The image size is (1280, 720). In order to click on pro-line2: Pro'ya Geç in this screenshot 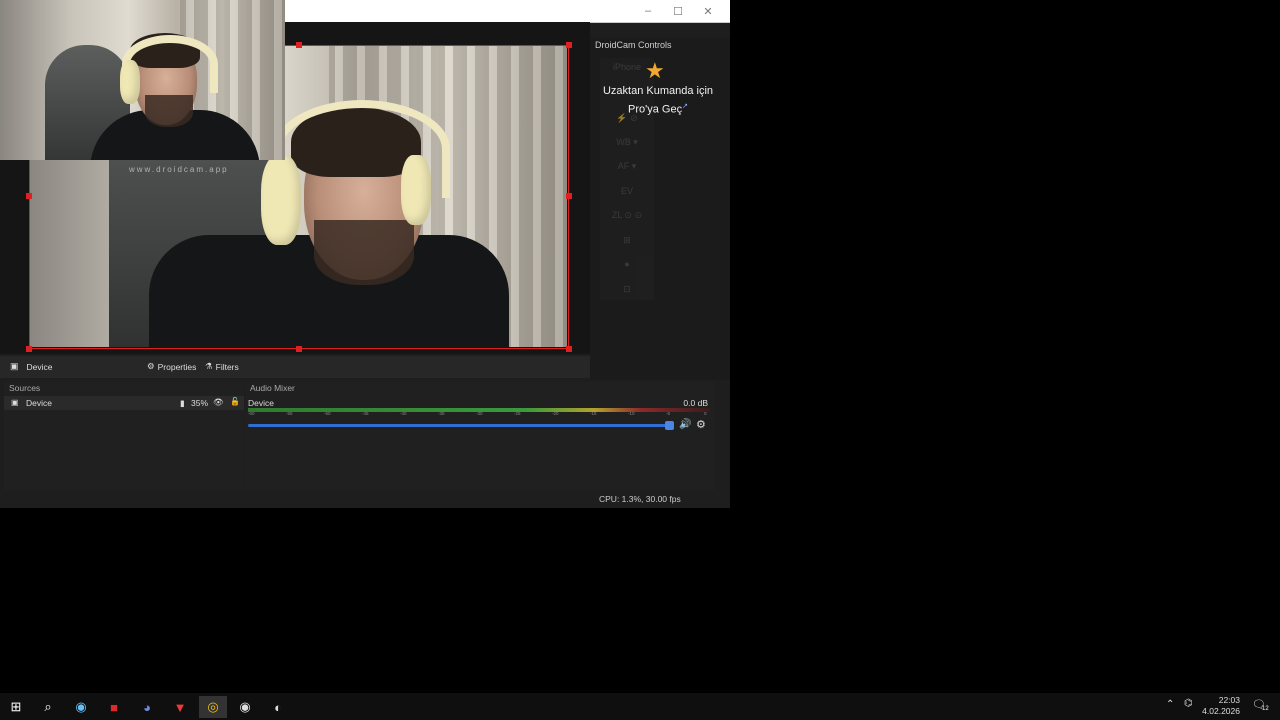, I will do `click(655, 109)`.